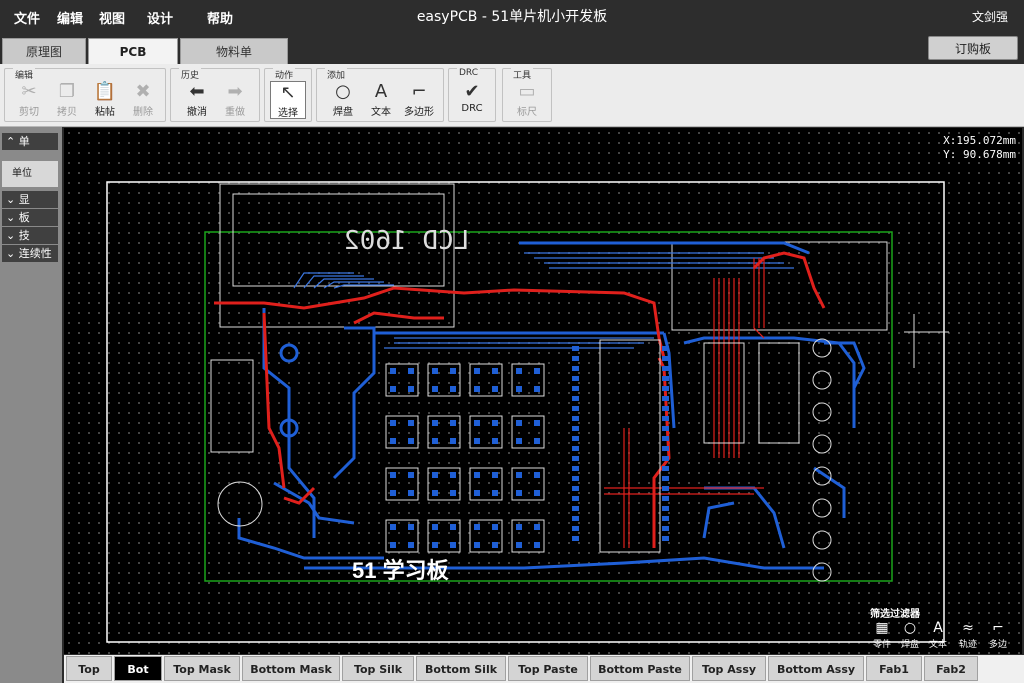  What do you see at coordinates (235, 112) in the screenshot?
I see `button-label: 重做` at bounding box center [235, 112].